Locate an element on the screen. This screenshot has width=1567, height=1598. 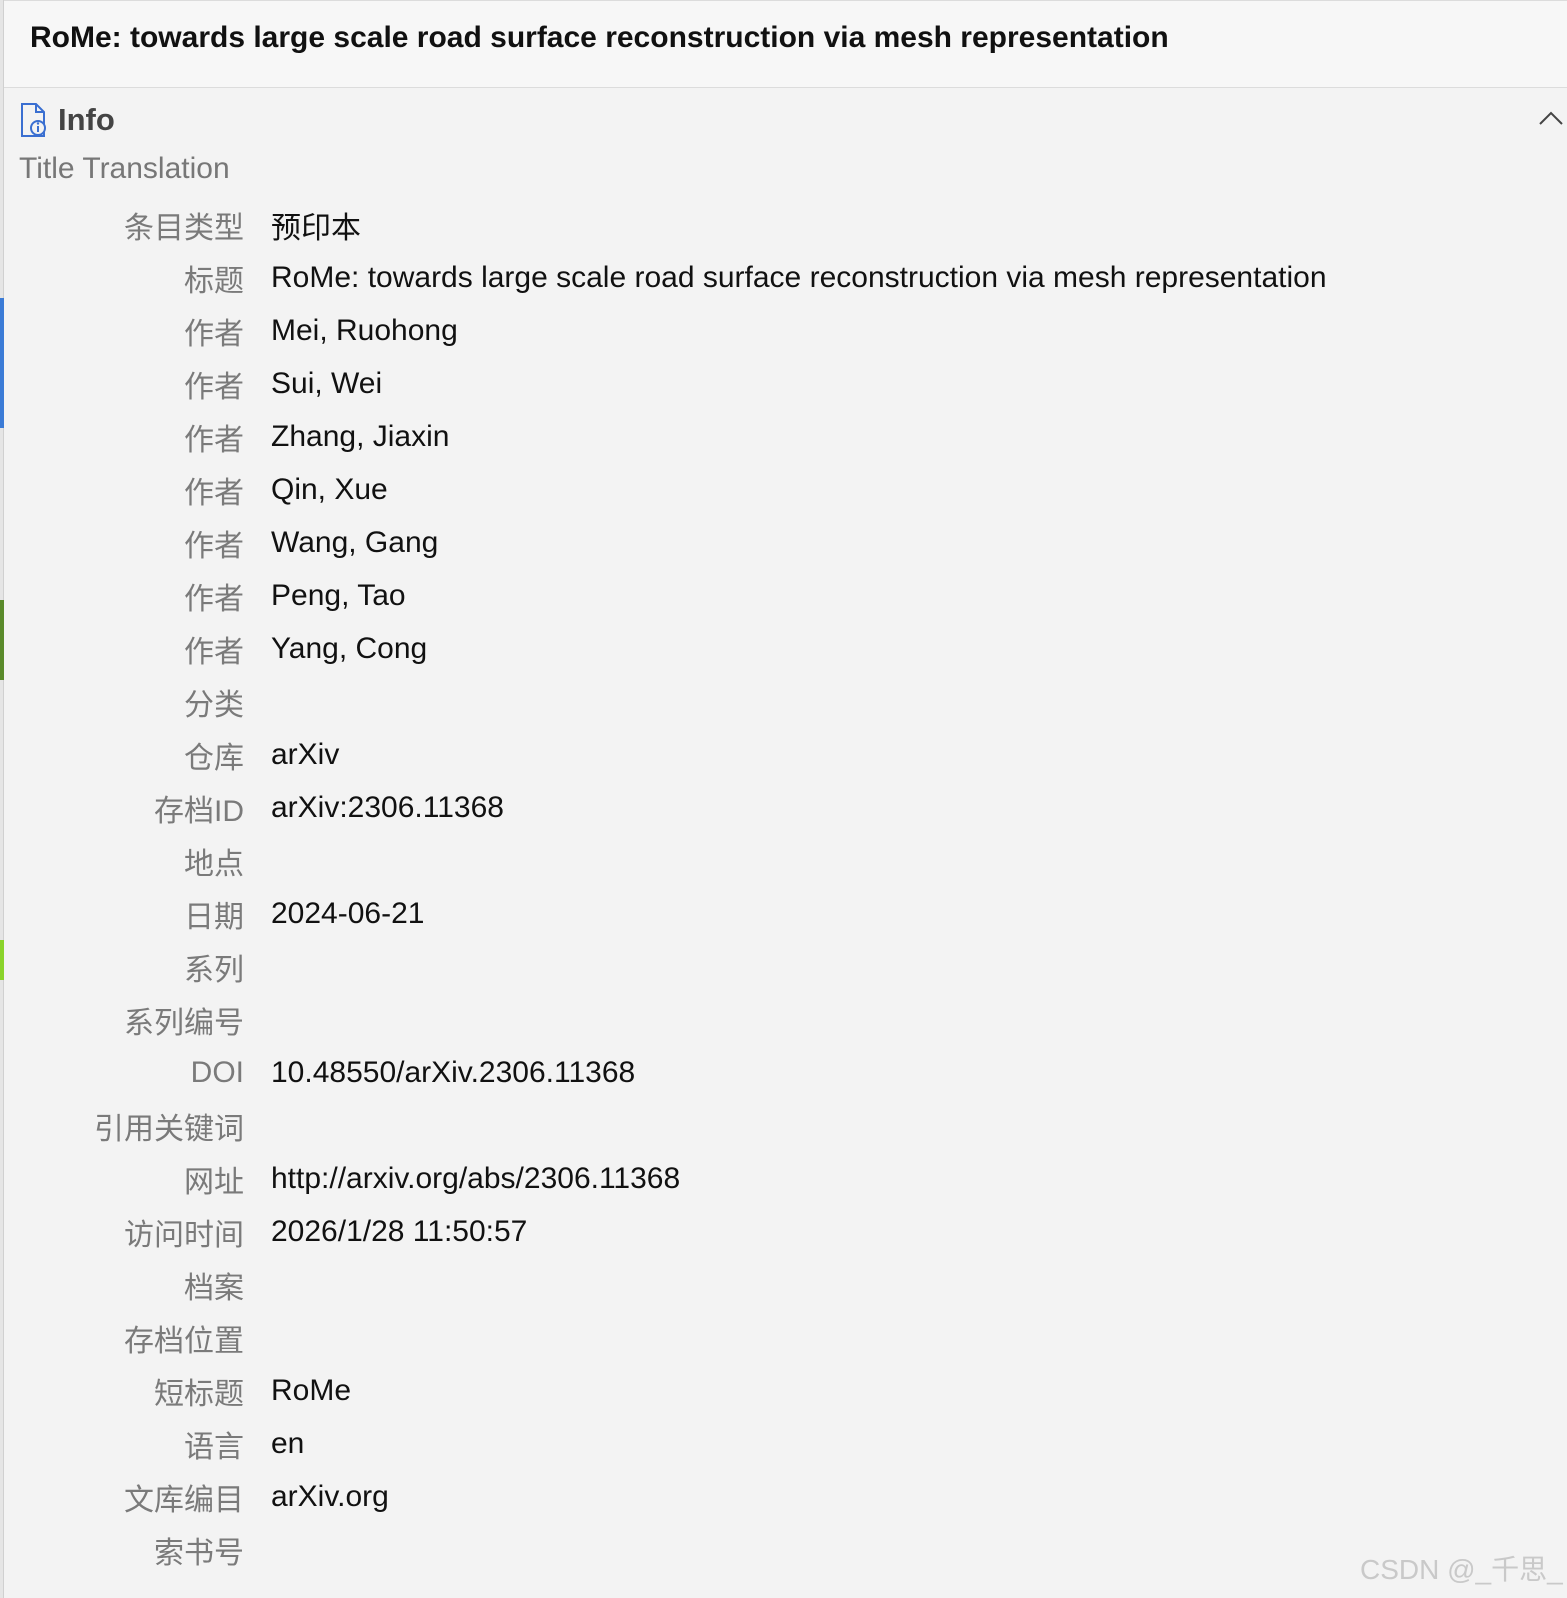
document-info-icon is located at coordinates (33, 120).